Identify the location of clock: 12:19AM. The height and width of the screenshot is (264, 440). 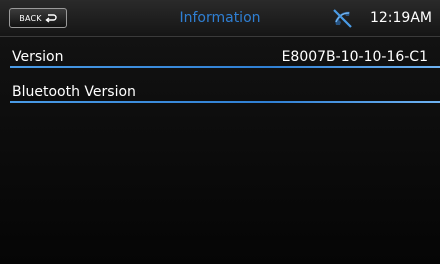
(400, 18).